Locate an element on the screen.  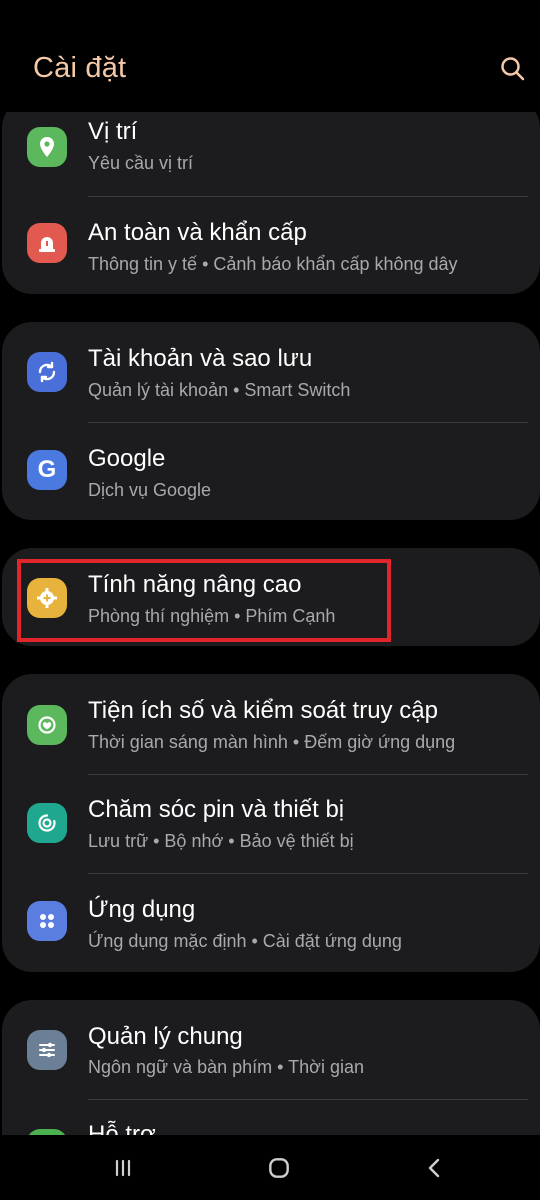
sliders-icon is located at coordinates (47, 1050).